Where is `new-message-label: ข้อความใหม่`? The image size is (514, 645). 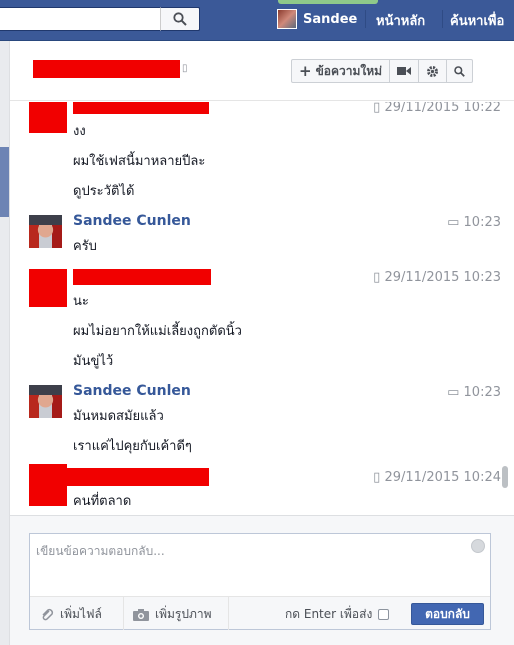 new-message-label: ข้อความใหม่ is located at coordinates (349, 70).